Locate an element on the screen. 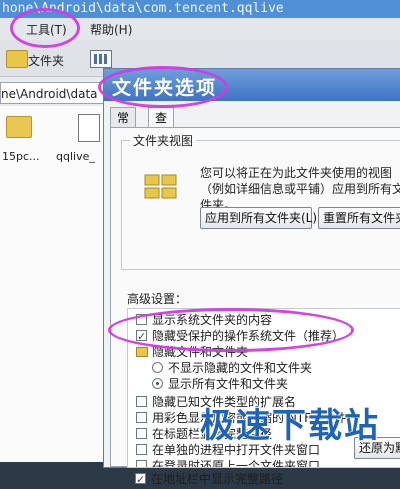 Image resolution: width=400 pixels, height=489 pixels. folder-view-icon is located at coordinates (160, 186).